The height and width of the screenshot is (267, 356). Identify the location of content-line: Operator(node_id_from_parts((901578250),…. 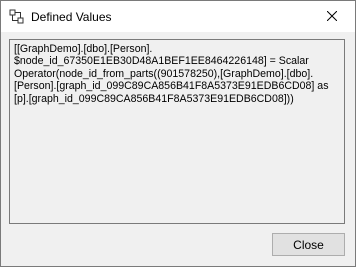
(164, 73).